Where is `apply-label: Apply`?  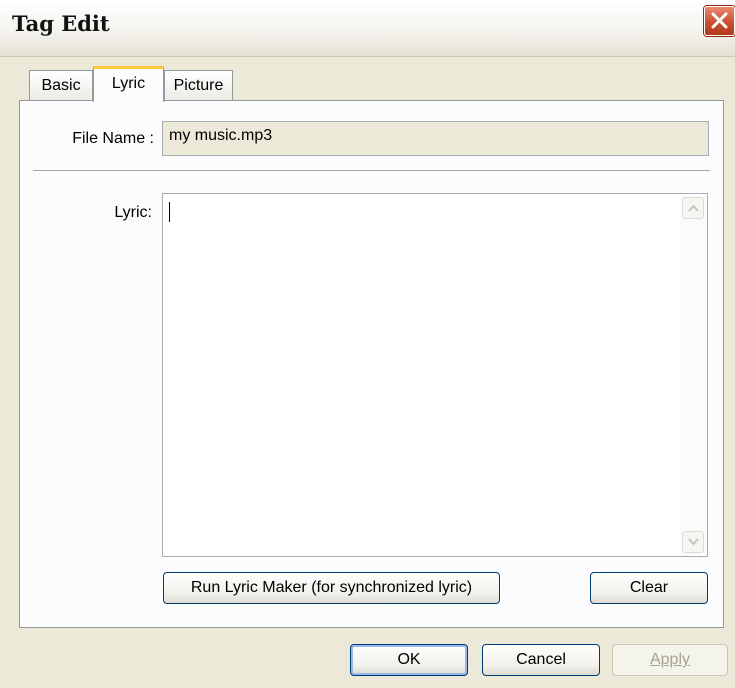
apply-label: Apply is located at coordinates (670, 659).